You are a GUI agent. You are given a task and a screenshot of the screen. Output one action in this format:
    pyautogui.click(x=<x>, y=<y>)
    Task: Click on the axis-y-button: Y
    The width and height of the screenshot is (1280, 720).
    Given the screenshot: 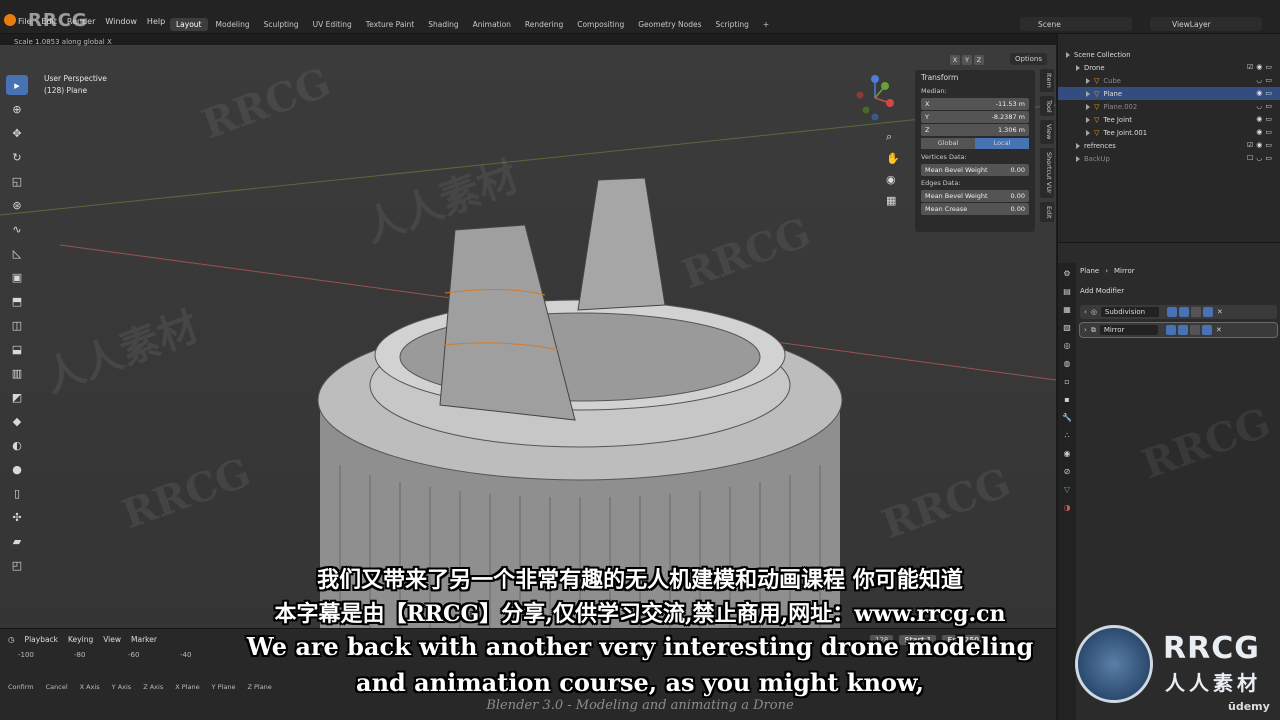 What is the action you would take?
    pyautogui.click(x=967, y=60)
    